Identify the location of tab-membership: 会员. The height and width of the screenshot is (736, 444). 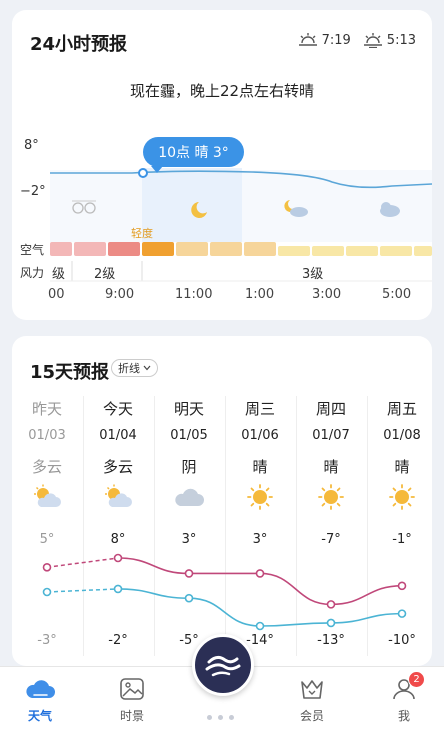
(312, 701).